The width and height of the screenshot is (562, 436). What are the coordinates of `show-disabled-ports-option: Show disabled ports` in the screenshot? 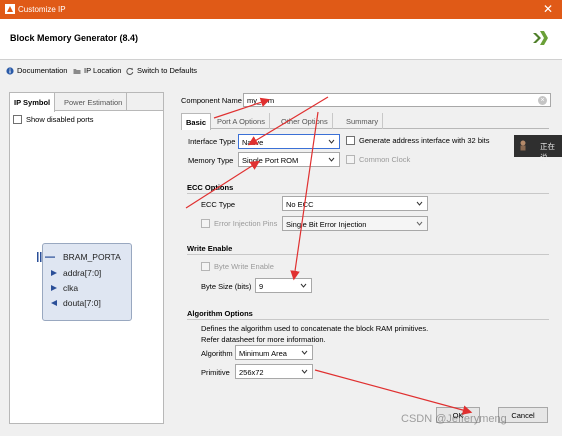 It's located at (53, 119).